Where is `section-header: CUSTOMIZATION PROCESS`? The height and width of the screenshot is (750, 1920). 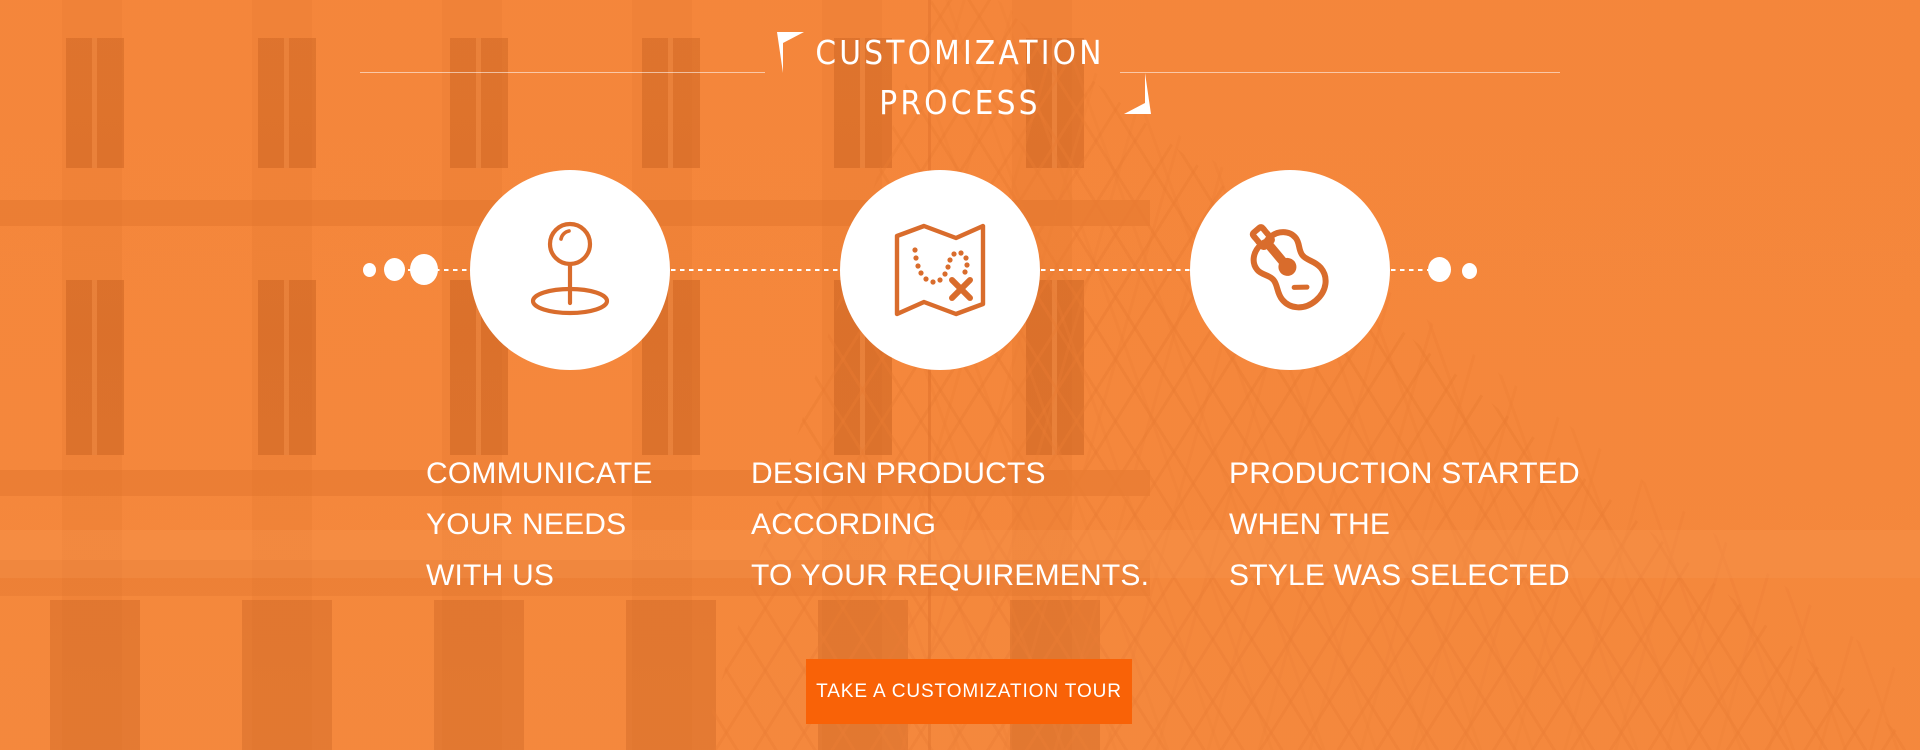 section-header: CUSTOMIZATION PROCESS is located at coordinates (960, 78).